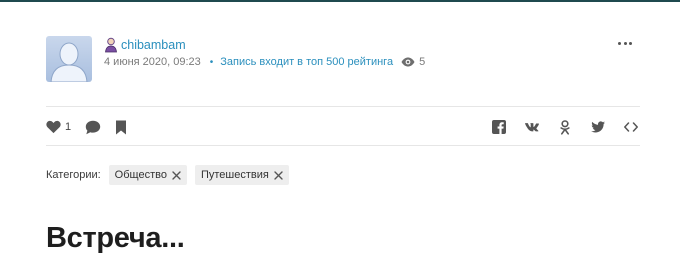 Image resolution: width=680 pixels, height=261 pixels. I want to click on facebook-icon, so click(499, 127).